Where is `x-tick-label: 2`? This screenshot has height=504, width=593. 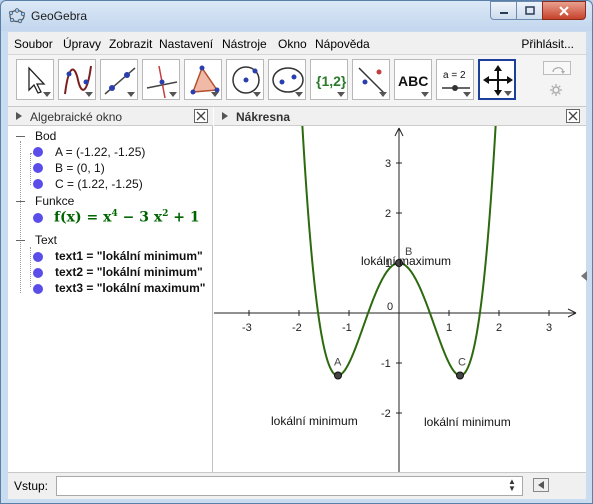
x-tick-label: 2 is located at coordinates (499, 328).